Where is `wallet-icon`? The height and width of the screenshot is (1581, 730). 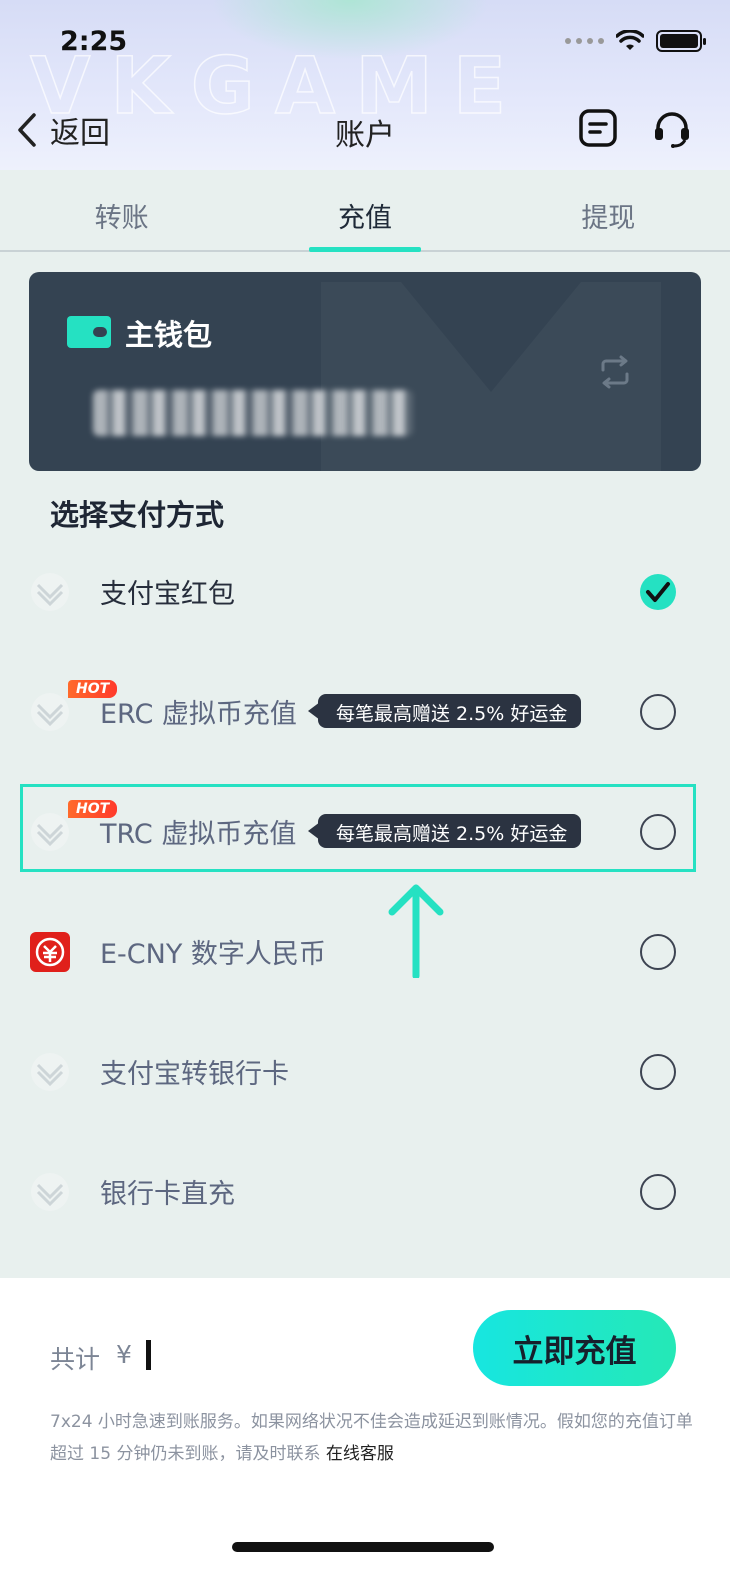
wallet-icon is located at coordinates (89, 332).